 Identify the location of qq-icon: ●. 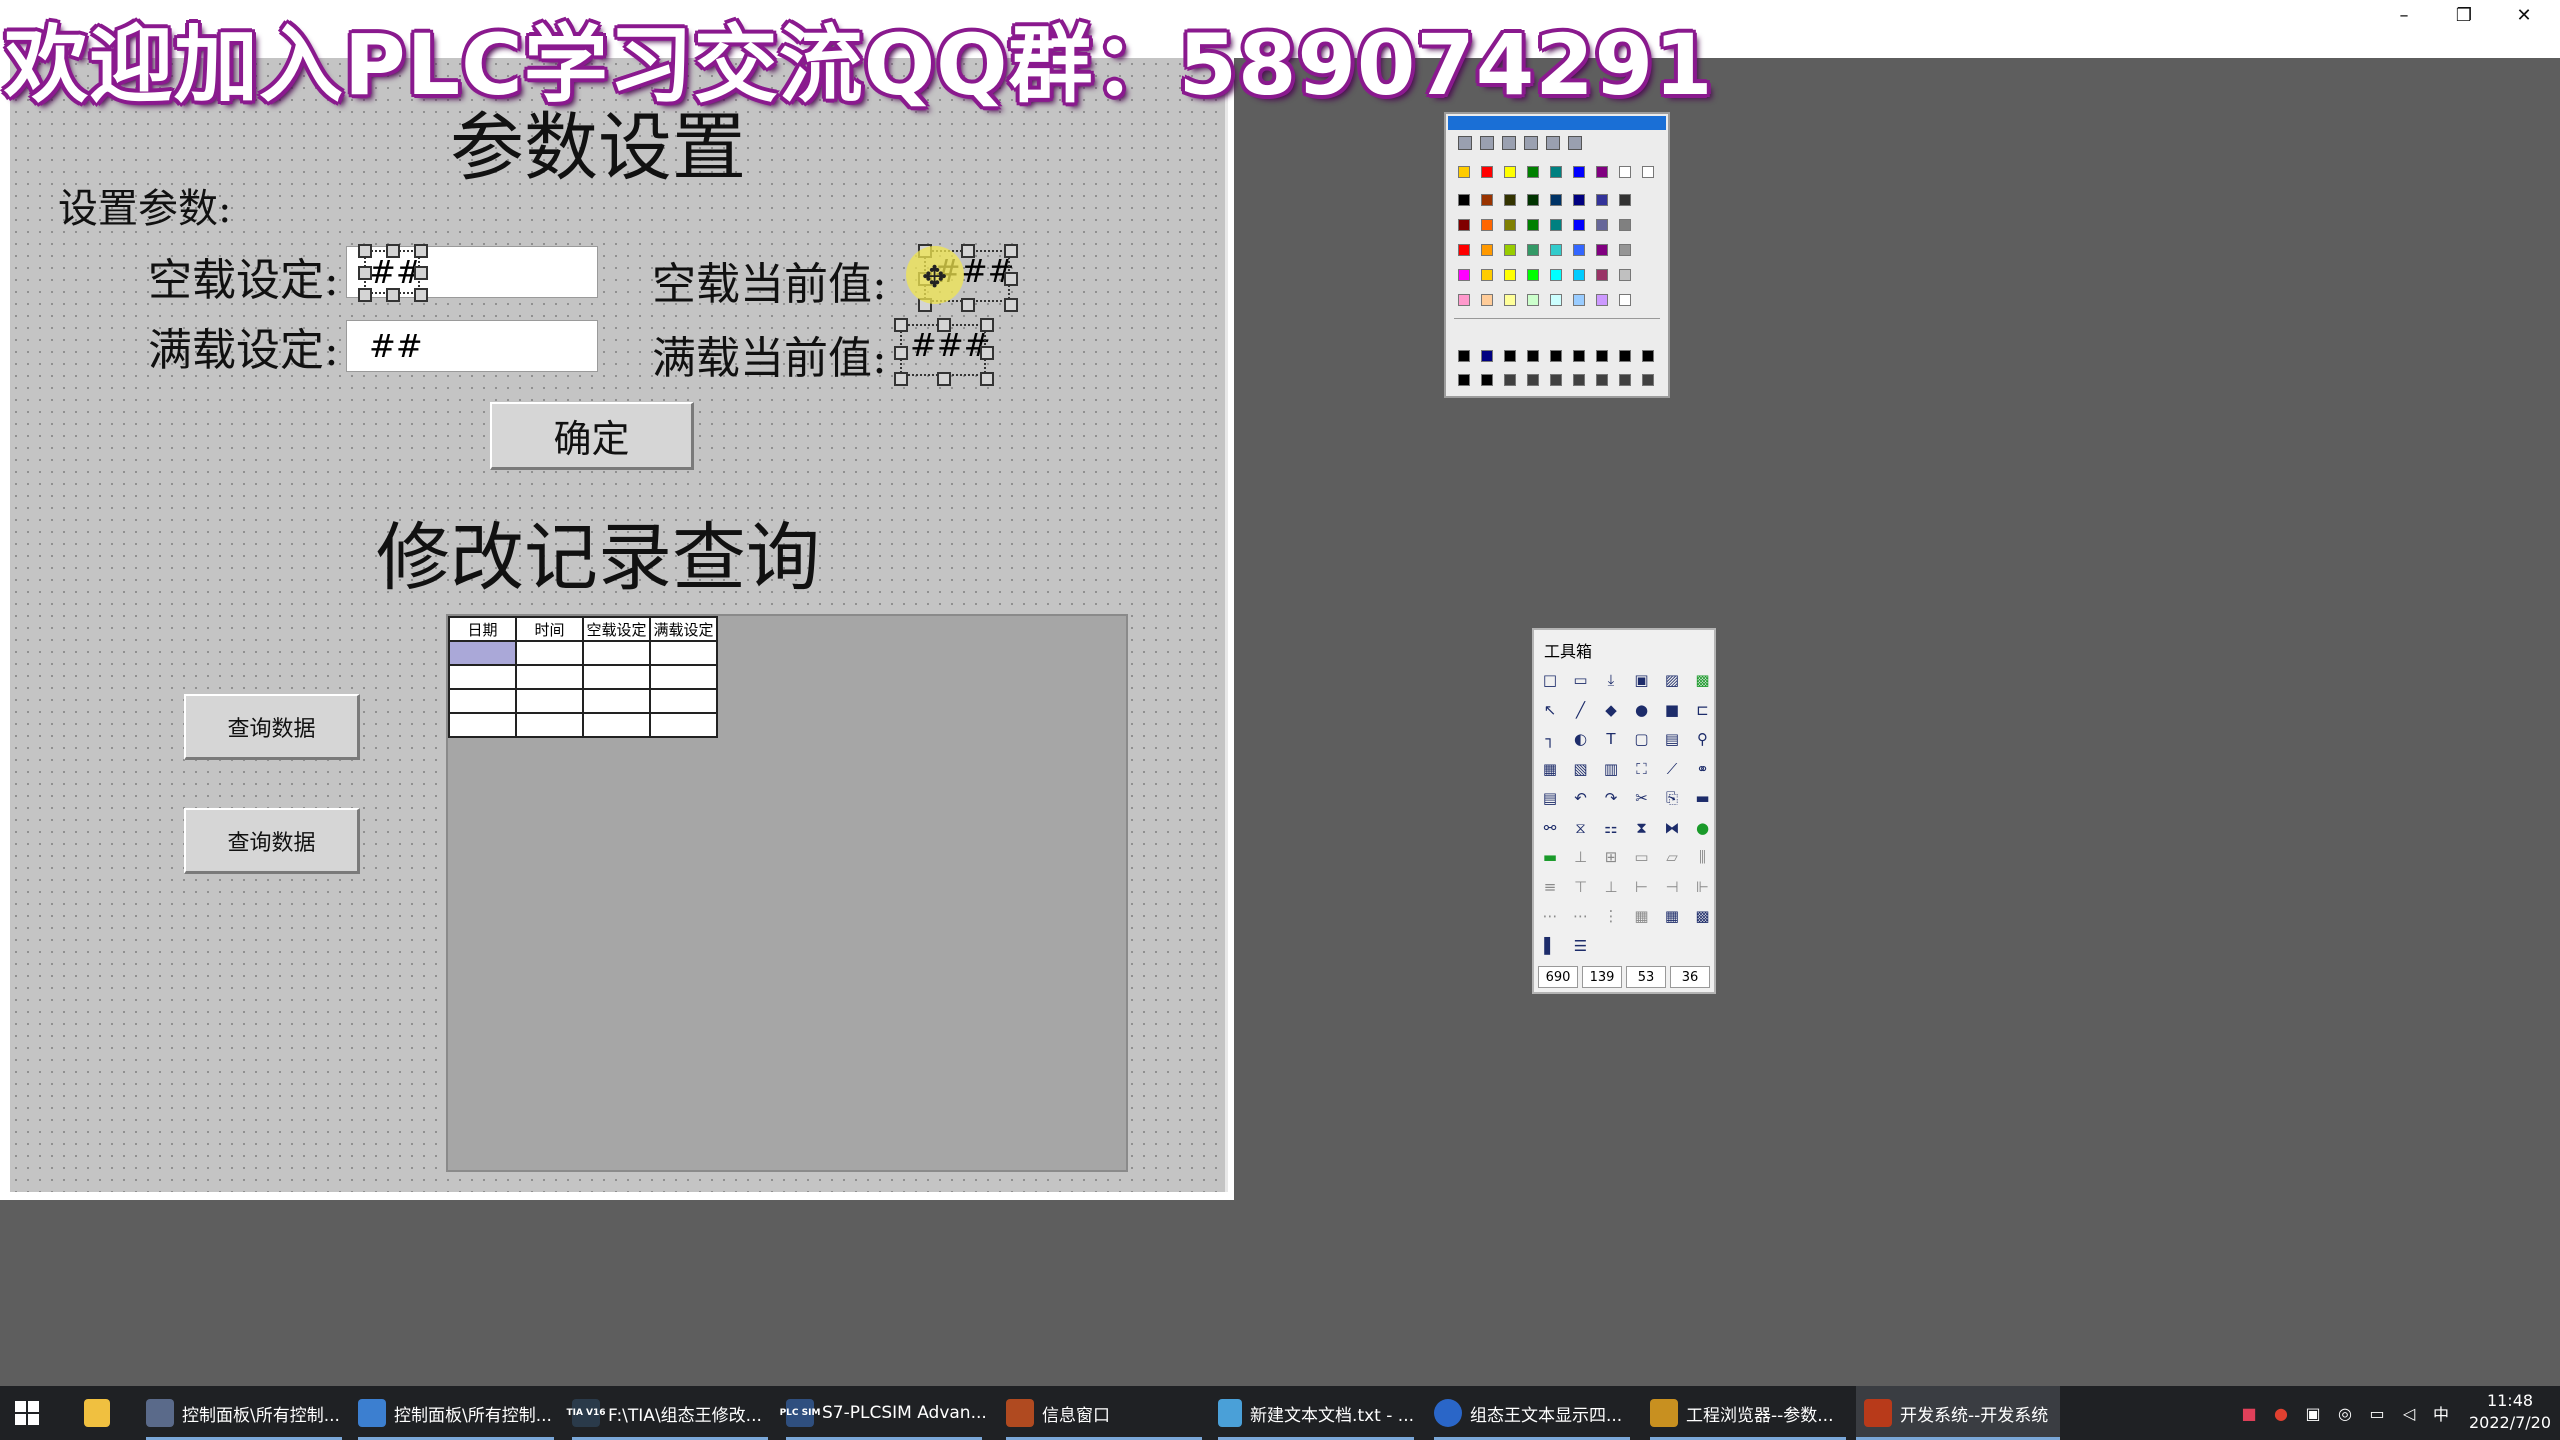
(2281, 1413).